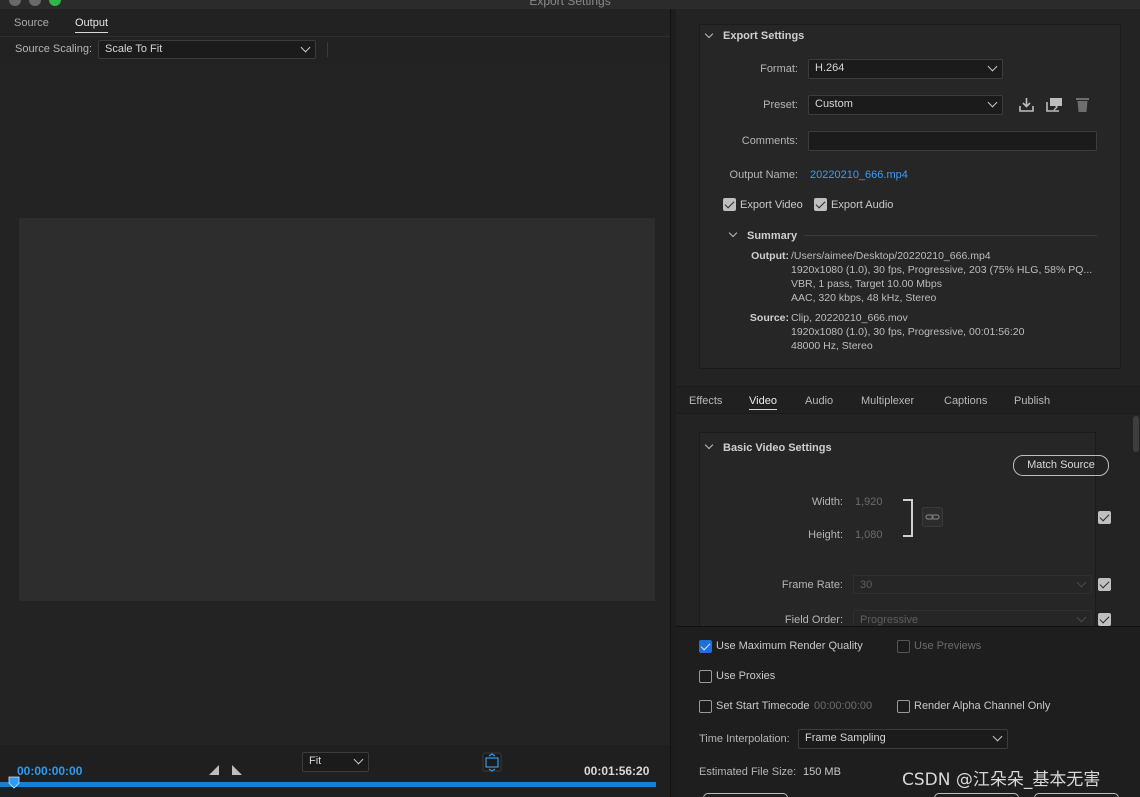  Describe the element at coordinates (789, 646) in the screenshot. I see `max-render-quality-label: Use Maximum Render Quality` at that location.